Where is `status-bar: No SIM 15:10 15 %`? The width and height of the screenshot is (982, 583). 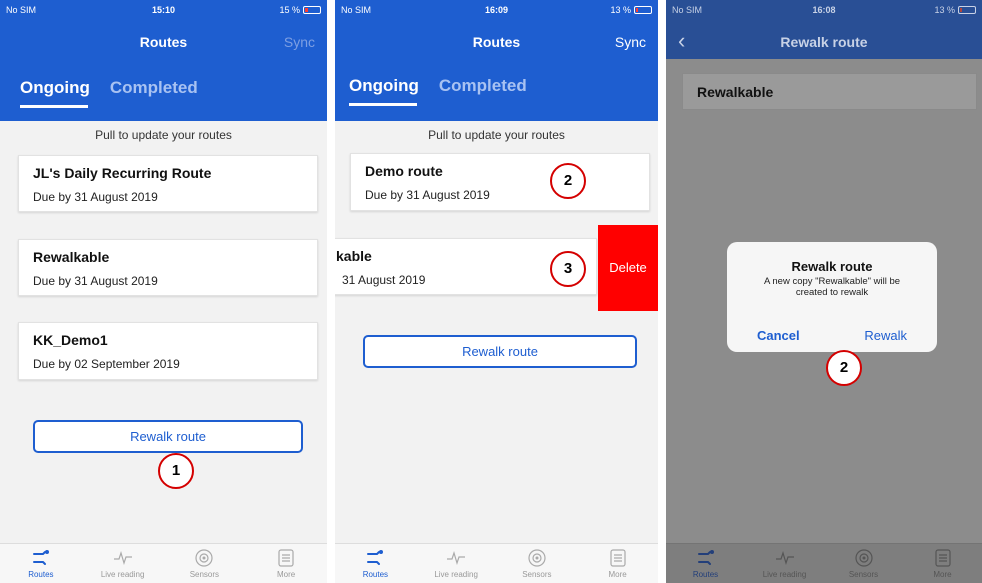
status-bar: No SIM 15:10 15 % is located at coordinates (163, 11).